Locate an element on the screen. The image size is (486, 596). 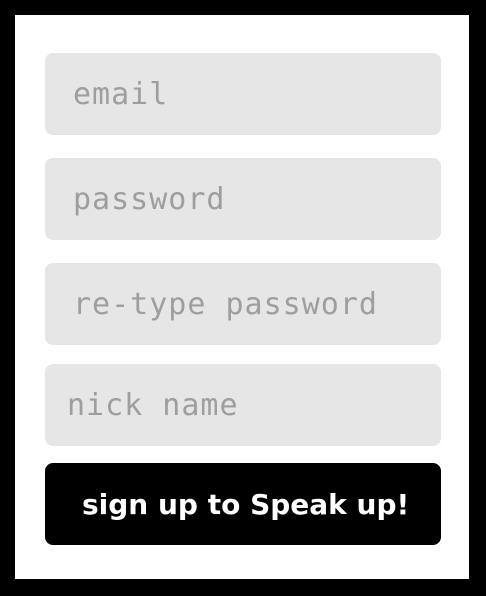
retype-password-field is located at coordinates (243, 304).